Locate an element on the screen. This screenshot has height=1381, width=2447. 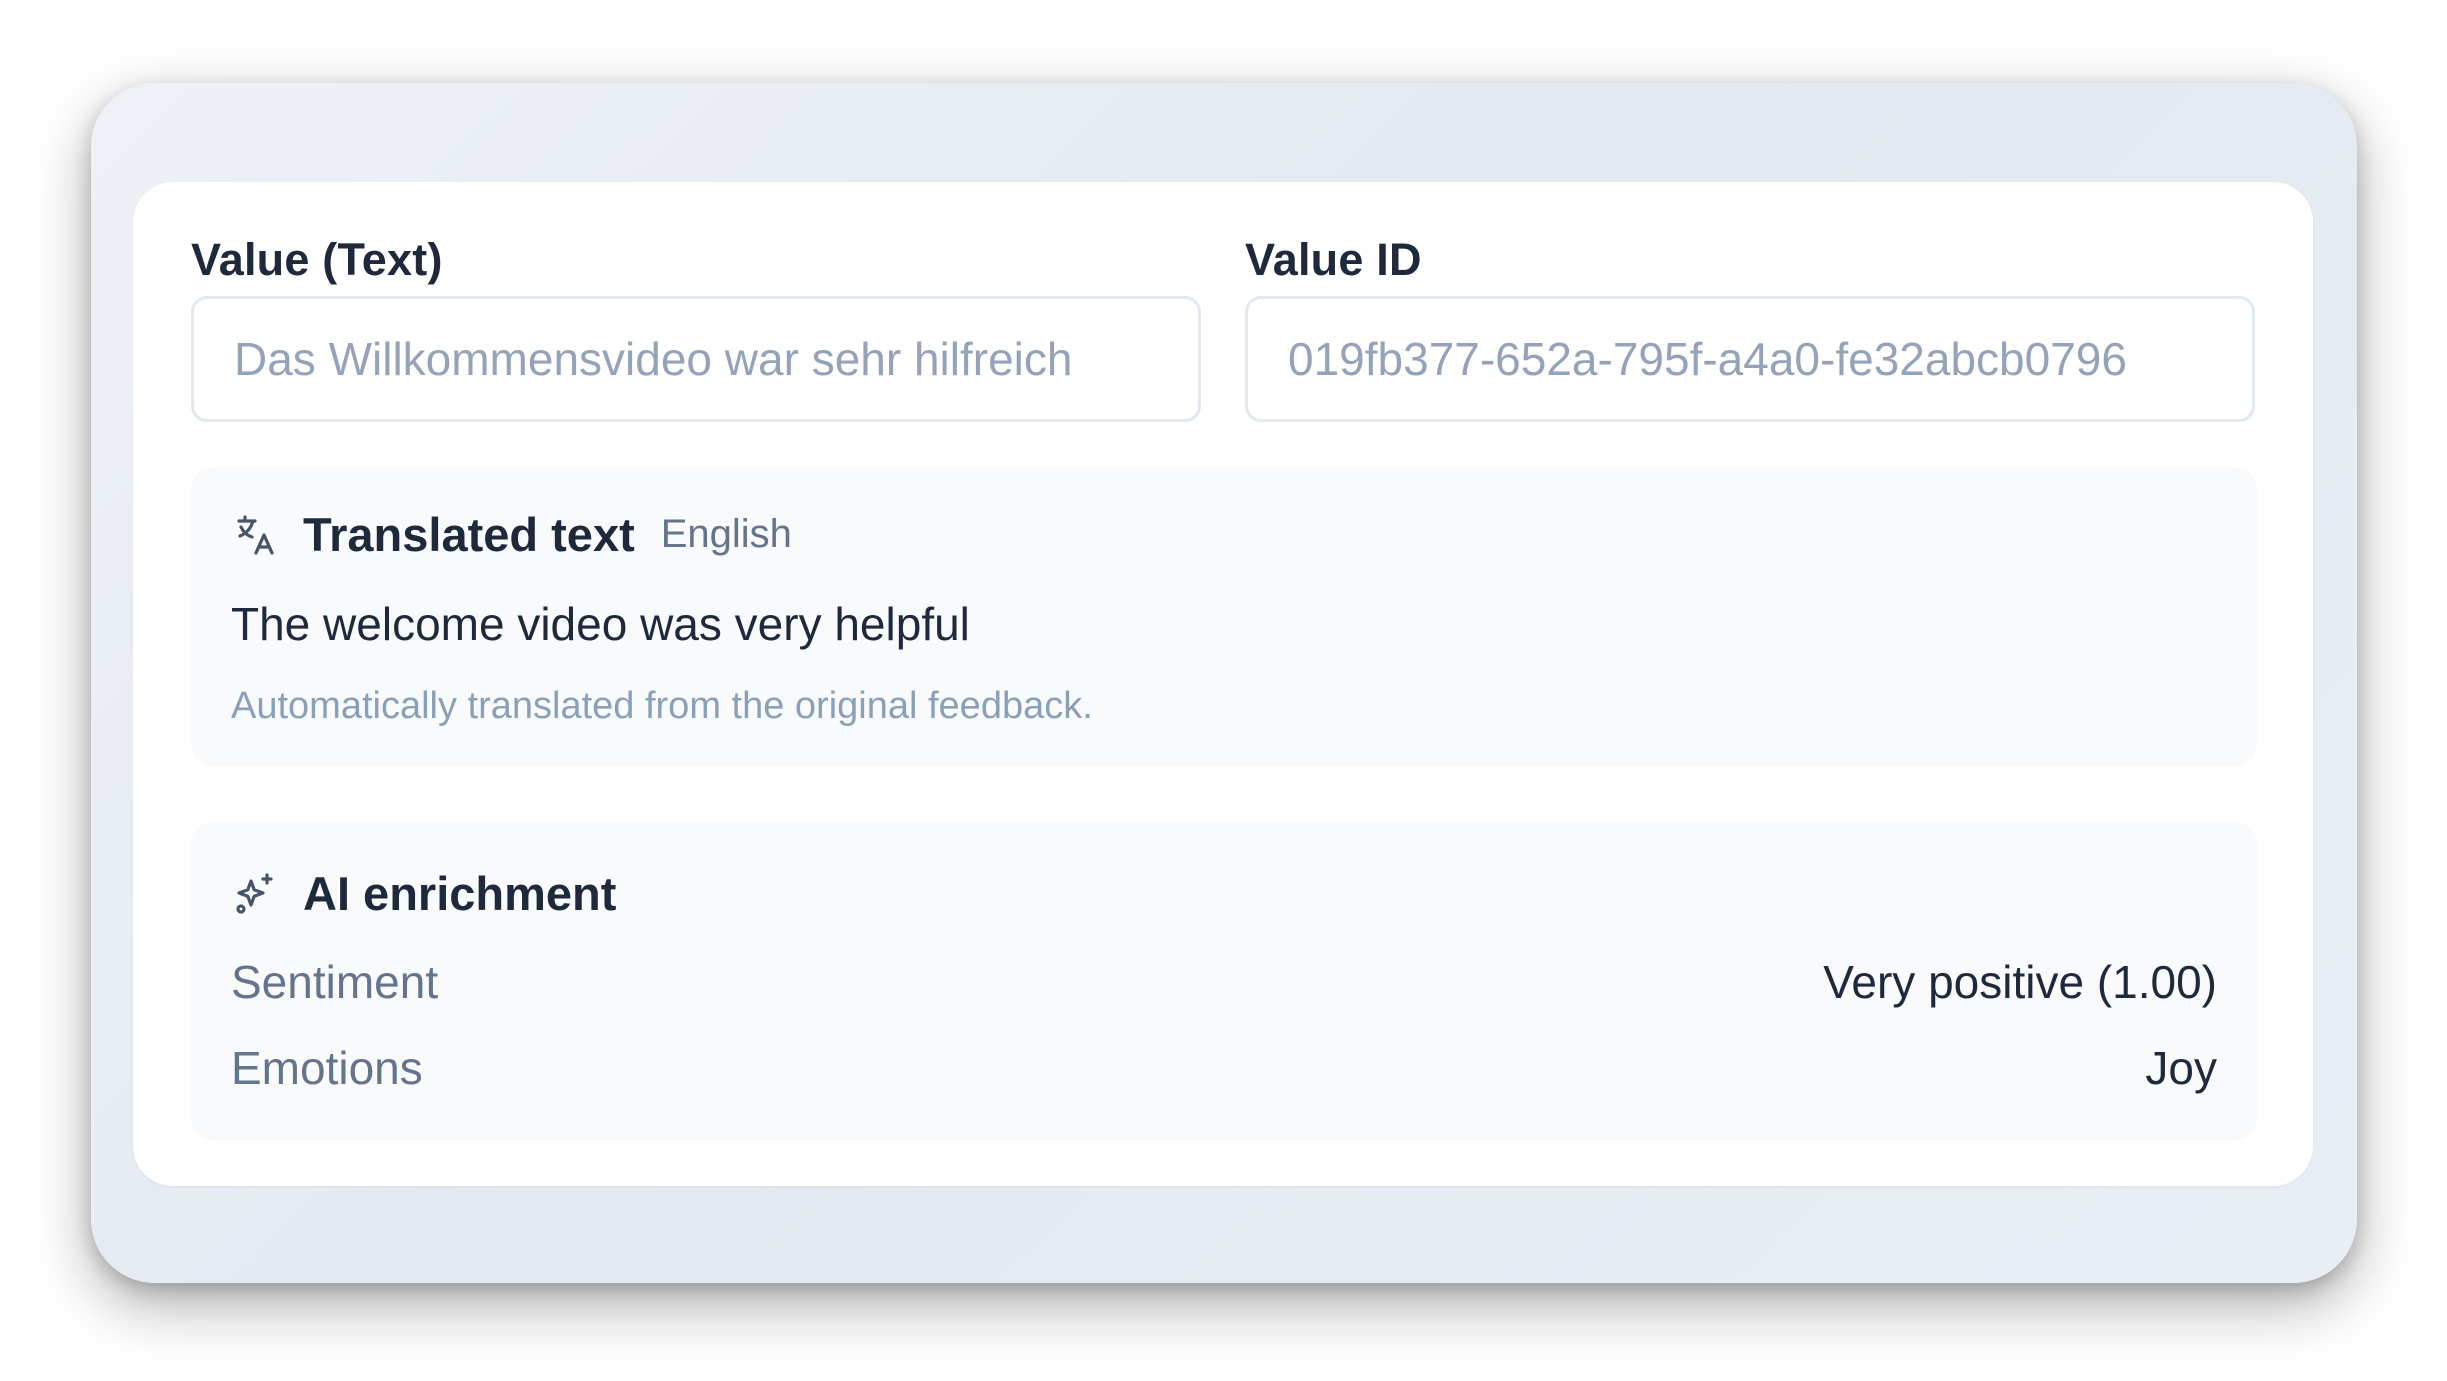
emotions-value: Joy is located at coordinates (2181, 1068).